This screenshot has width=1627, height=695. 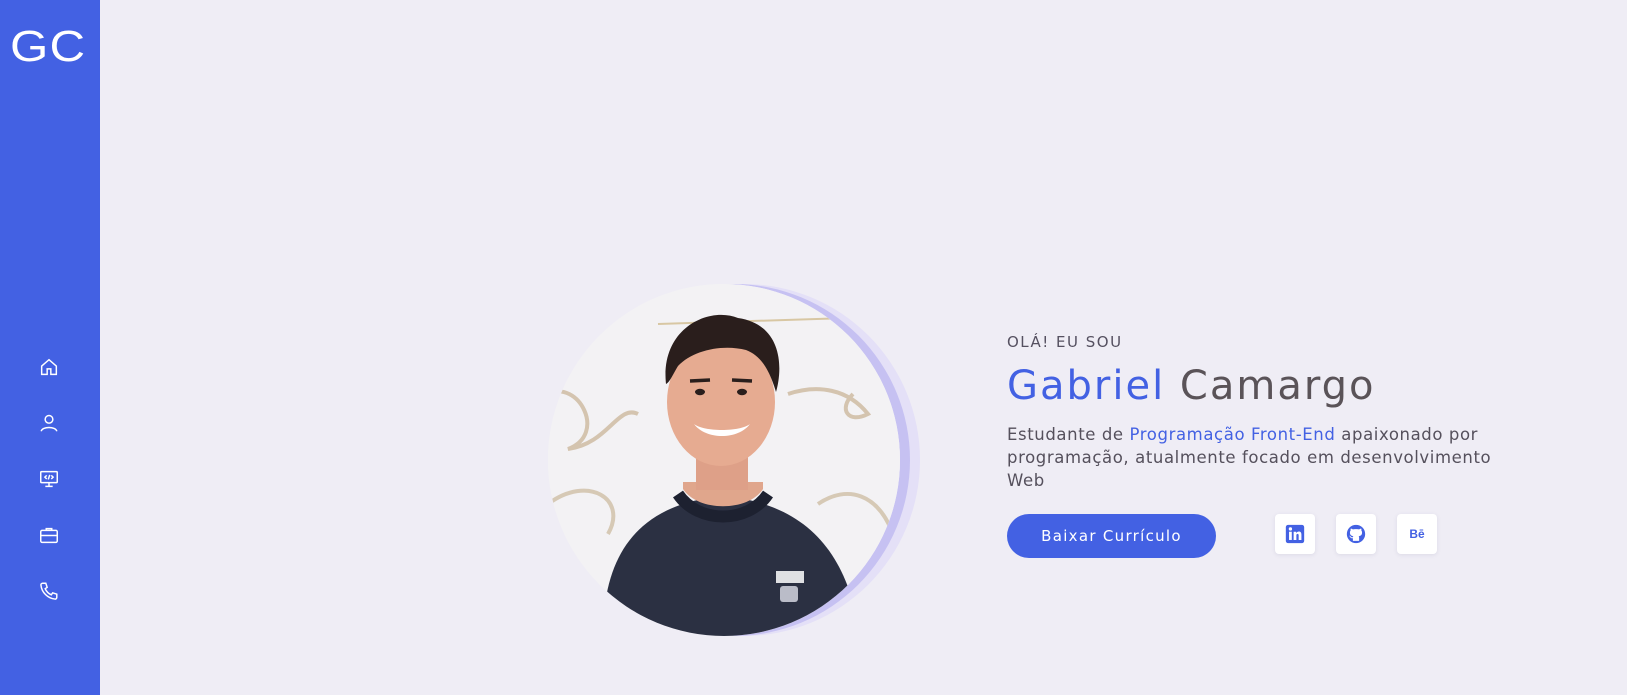 I want to click on github-icon, so click(x=1356, y=534).